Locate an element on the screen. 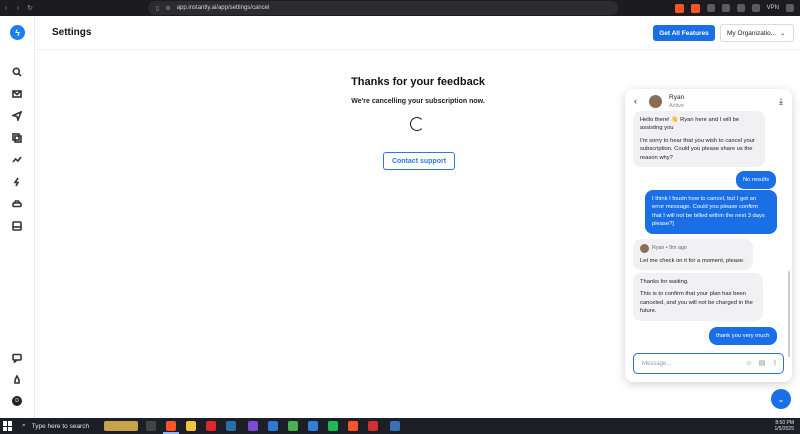 The image size is (800, 434). reload-icon: ↻ is located at coordinates (30, 8).